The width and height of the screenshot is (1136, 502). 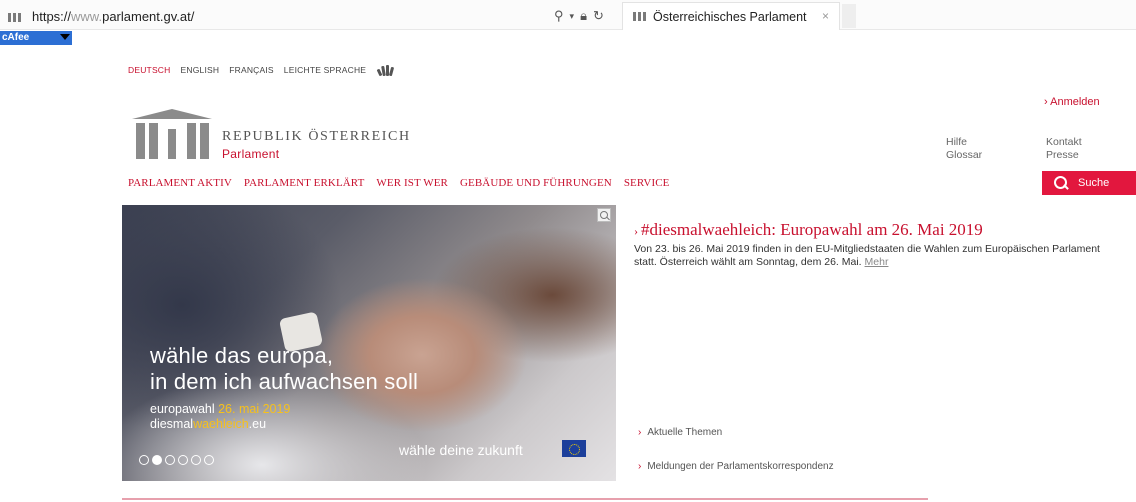 What do you see at coordinates (52, 16) in the screenshot?
I see `url-protocol: https://` at bounding box center [52, 16].